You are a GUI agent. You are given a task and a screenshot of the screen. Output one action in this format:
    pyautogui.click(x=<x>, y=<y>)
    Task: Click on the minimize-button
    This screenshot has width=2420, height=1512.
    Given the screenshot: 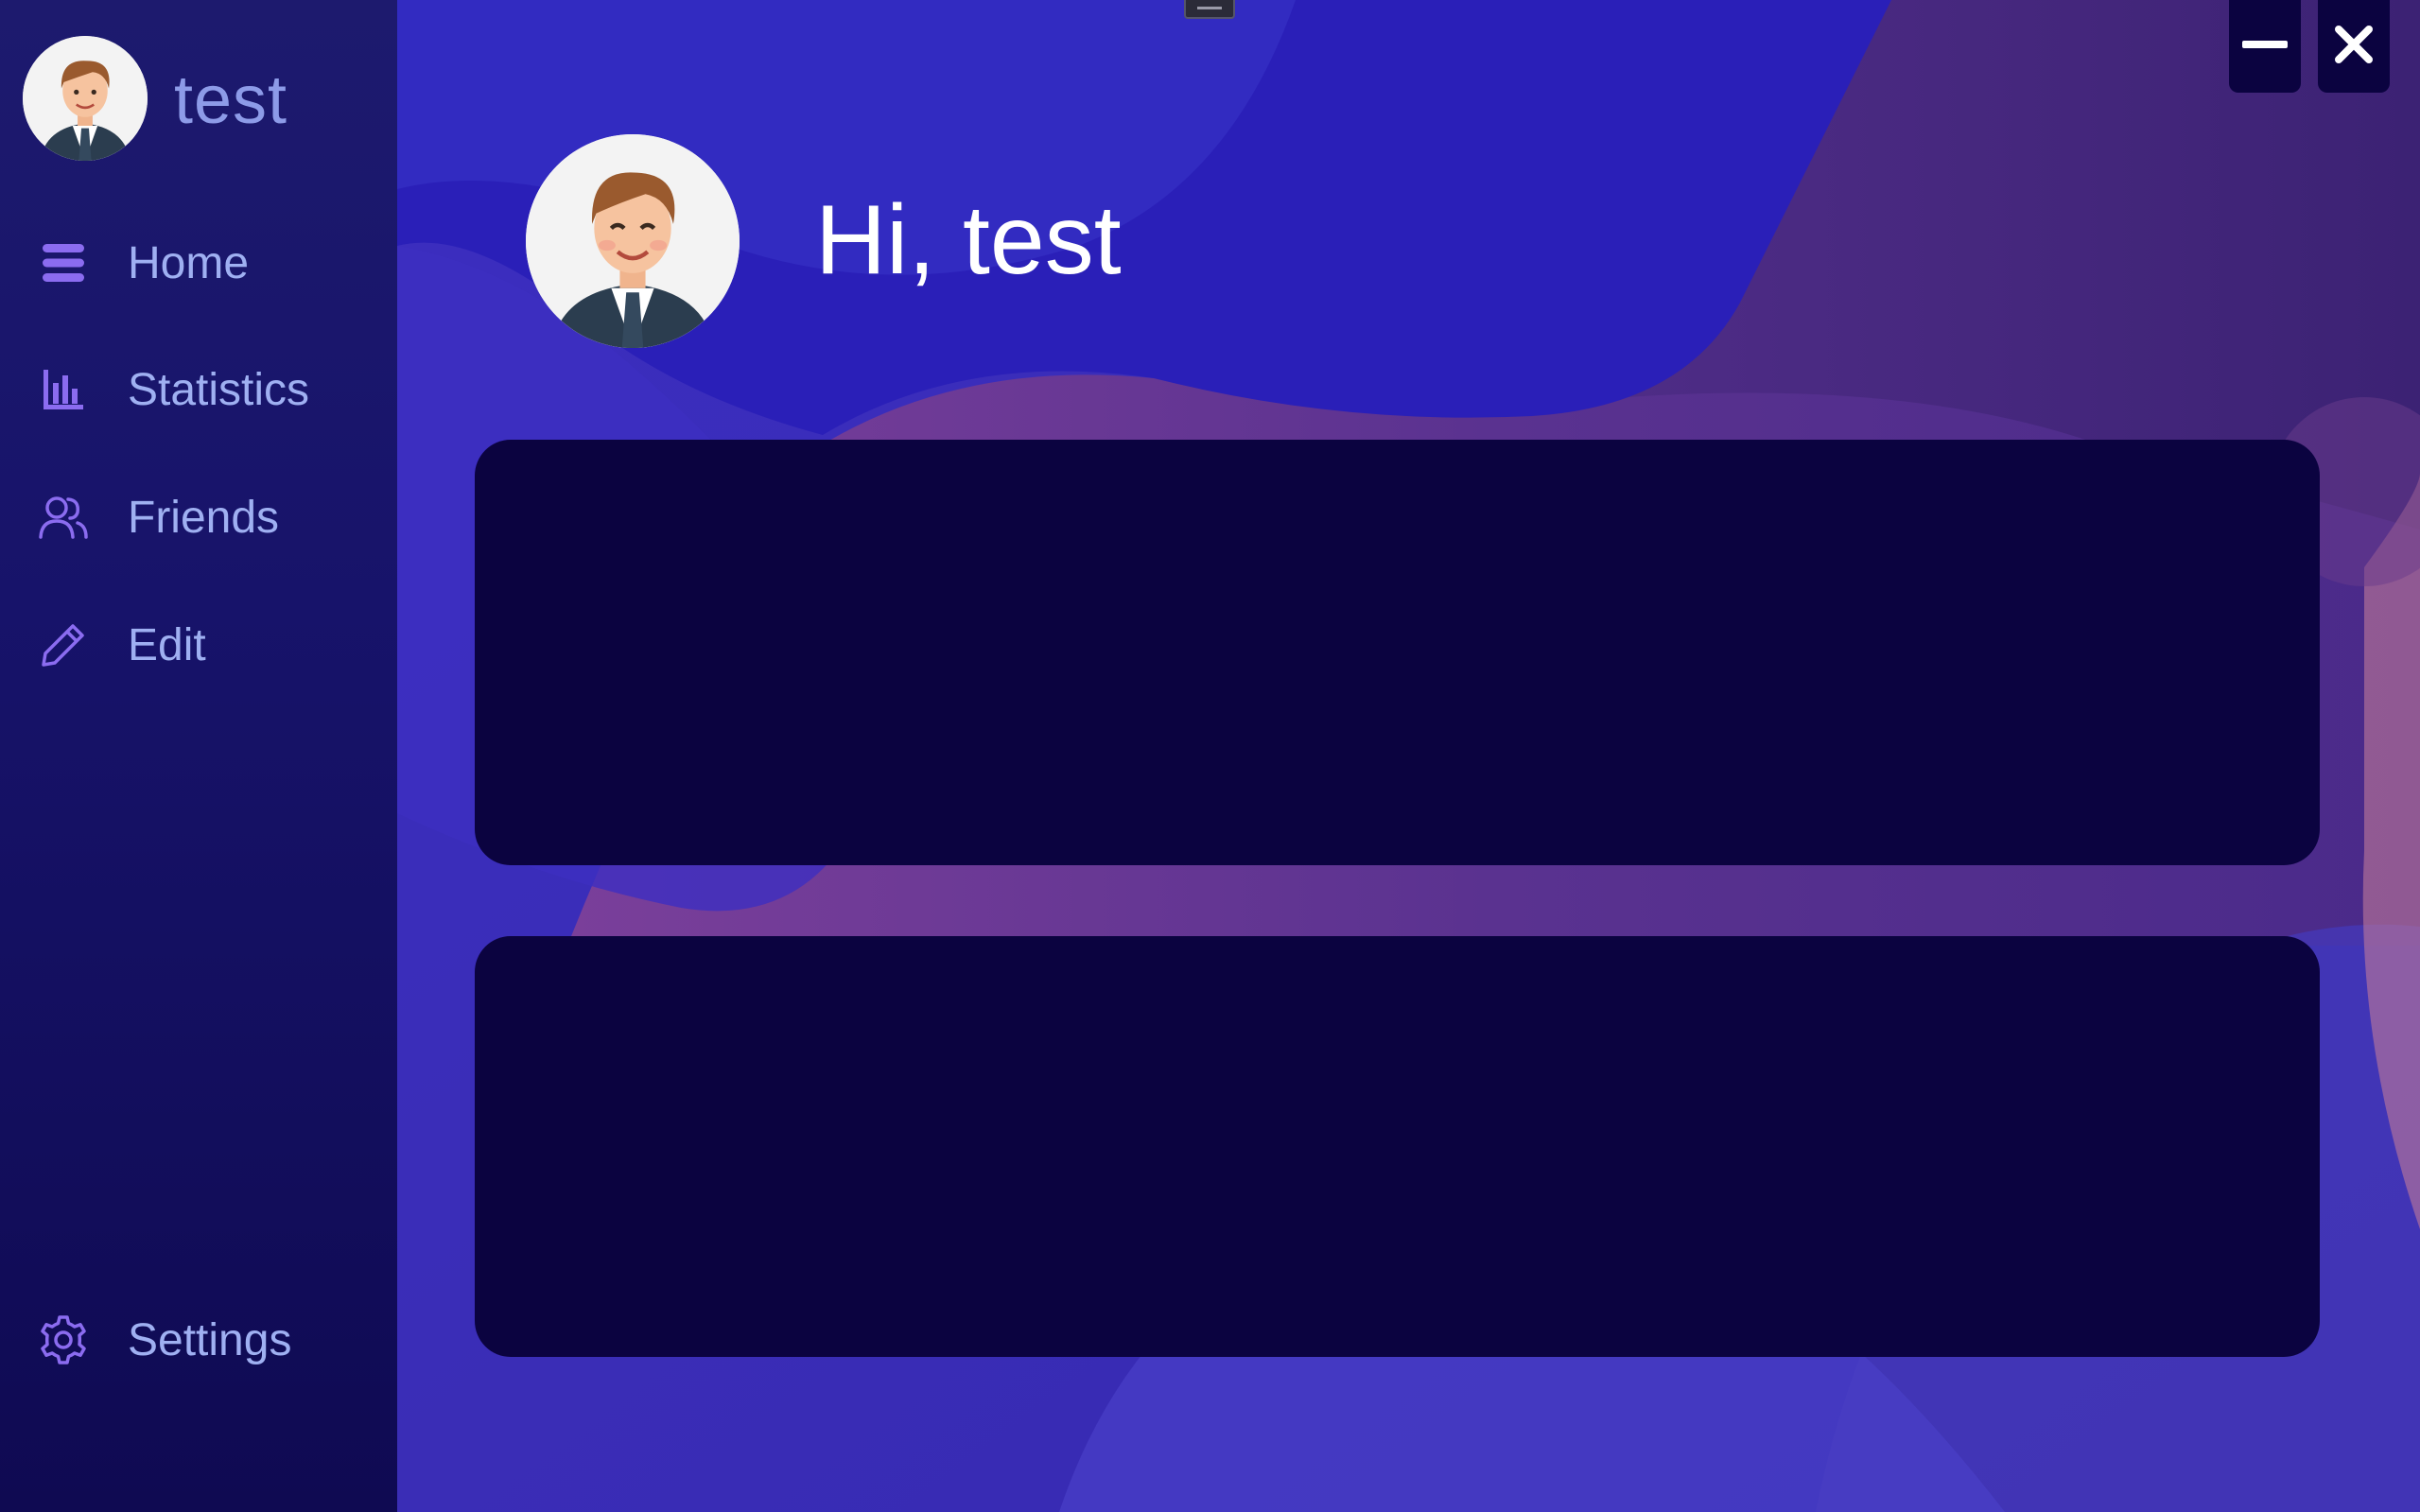 What is the action you would take?
    pyautogui.click(x=2265, y=46)
    